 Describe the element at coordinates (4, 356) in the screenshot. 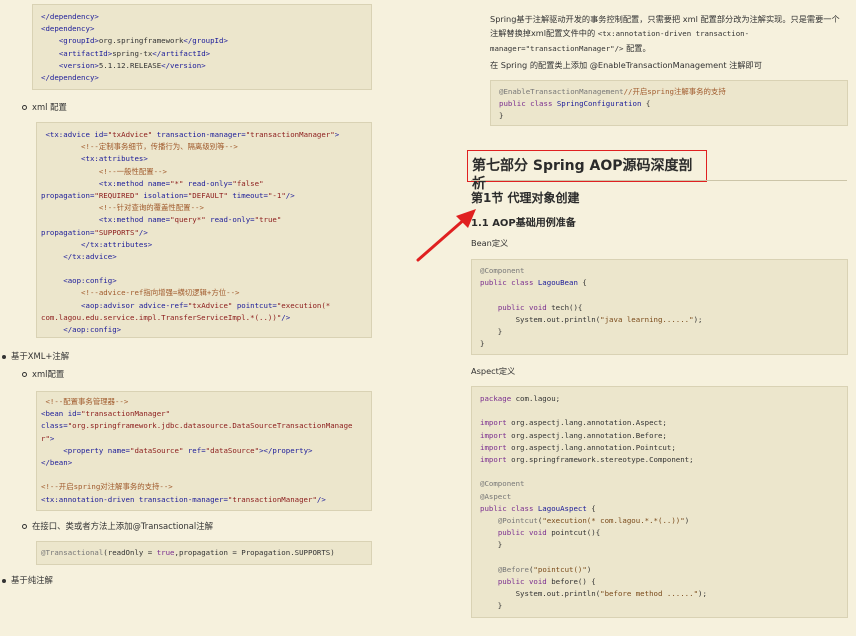

I see `bullet-dot-icon` at that location.